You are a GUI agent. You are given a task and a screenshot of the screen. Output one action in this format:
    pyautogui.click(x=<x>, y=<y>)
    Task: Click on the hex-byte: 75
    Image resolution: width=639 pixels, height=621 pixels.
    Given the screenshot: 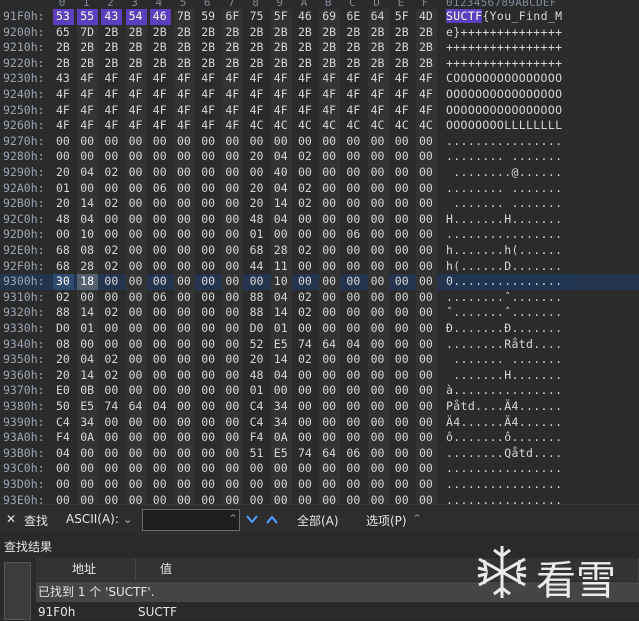 What is the action you would take?
    pyautogui.click(x=257, y=17)
    